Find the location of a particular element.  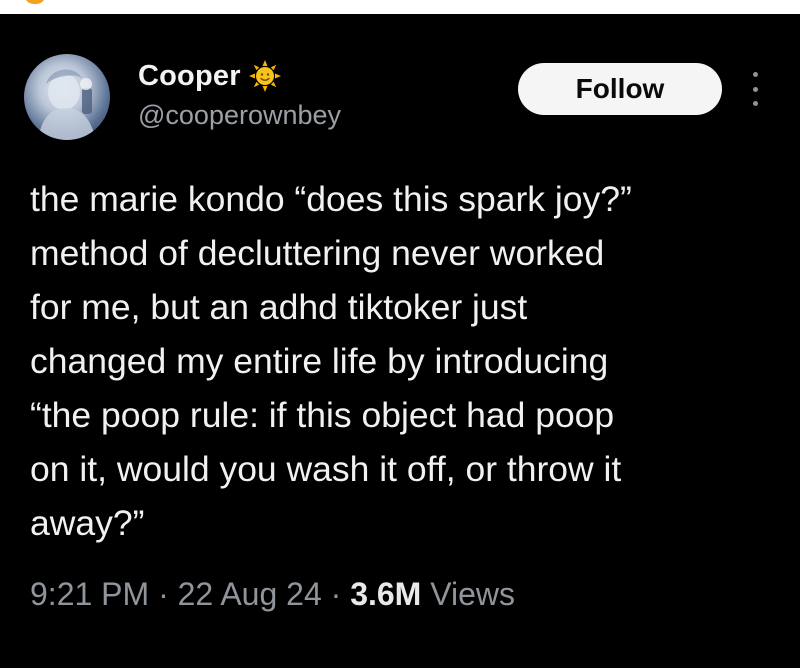

handle: @cooperownbey is located at coordinates (239, 115).